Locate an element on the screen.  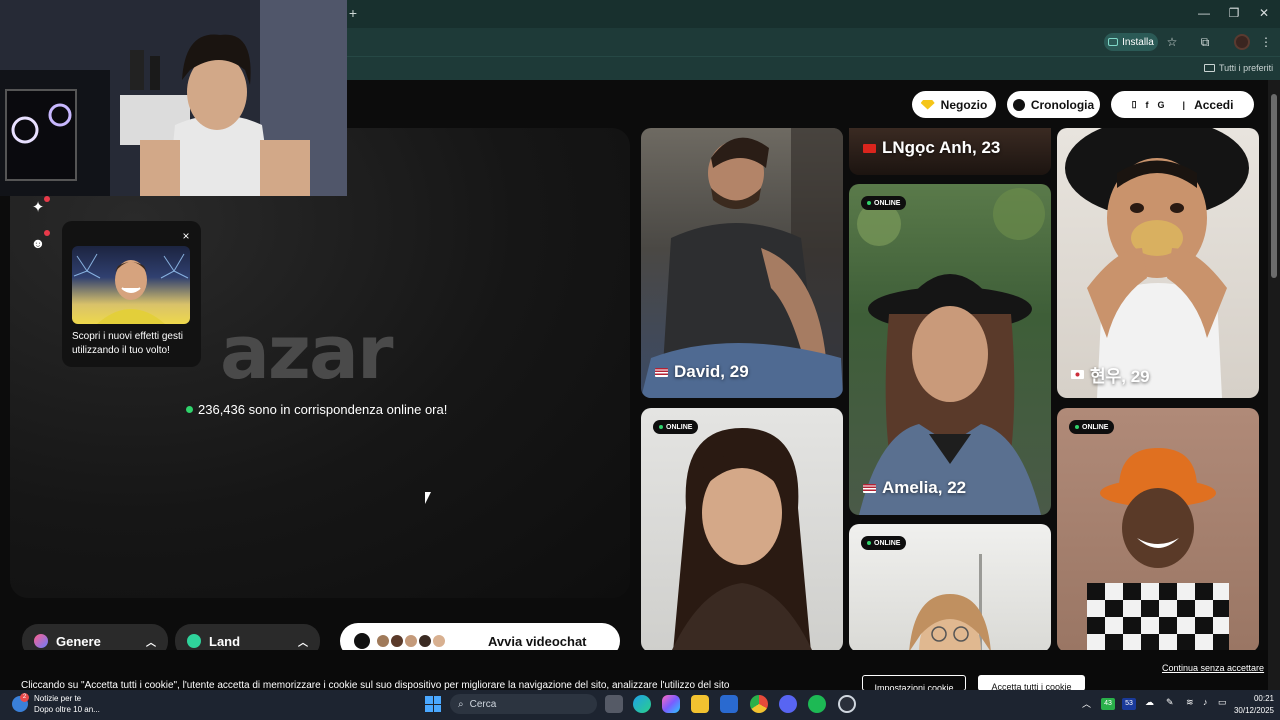
profile-card: ONLINE Amelia, 22 is located at coordinates (950, 349).